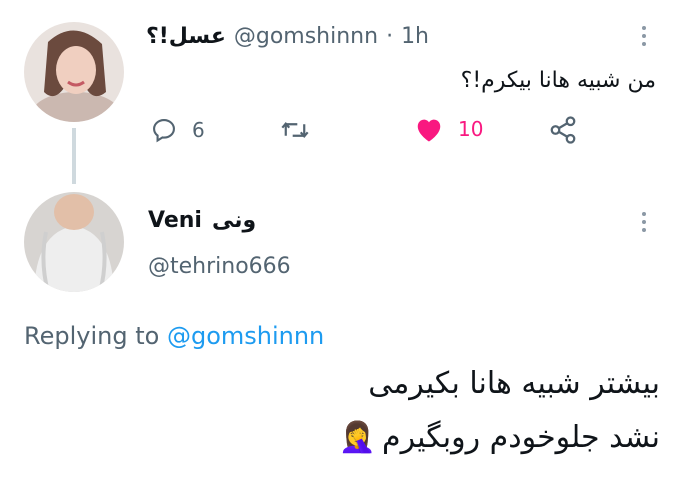 The height and width of the screenshot is (491, 680). Describe the element at coordinates (521, 437) in the screenshot. I see `reply-text-line-2: نشد جلوخودم روبگیرم` at that location.